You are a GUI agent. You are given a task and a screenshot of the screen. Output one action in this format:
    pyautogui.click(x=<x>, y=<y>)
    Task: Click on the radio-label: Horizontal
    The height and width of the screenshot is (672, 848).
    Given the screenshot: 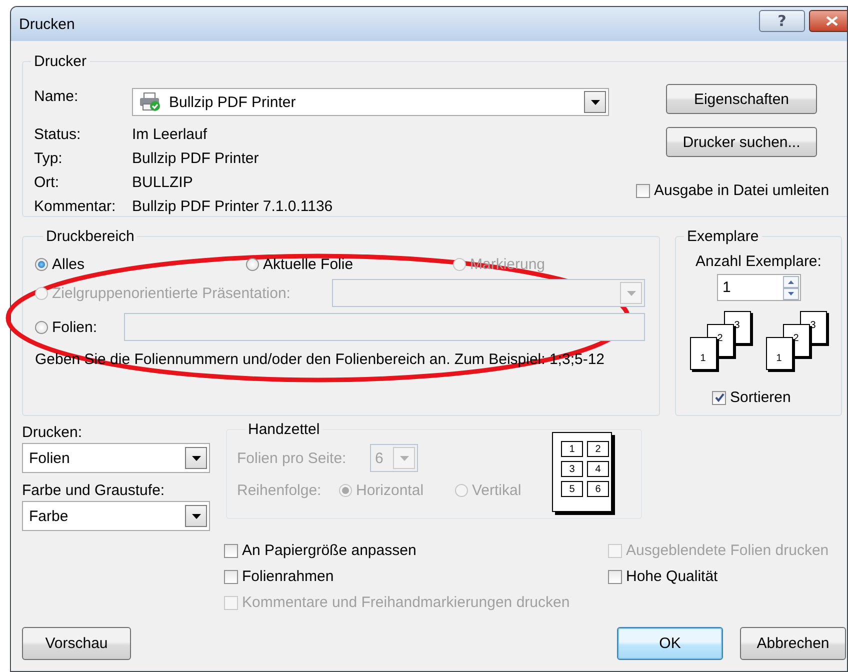 What is the action you would take?
    pyautogui.click(x=390, y=490)
    